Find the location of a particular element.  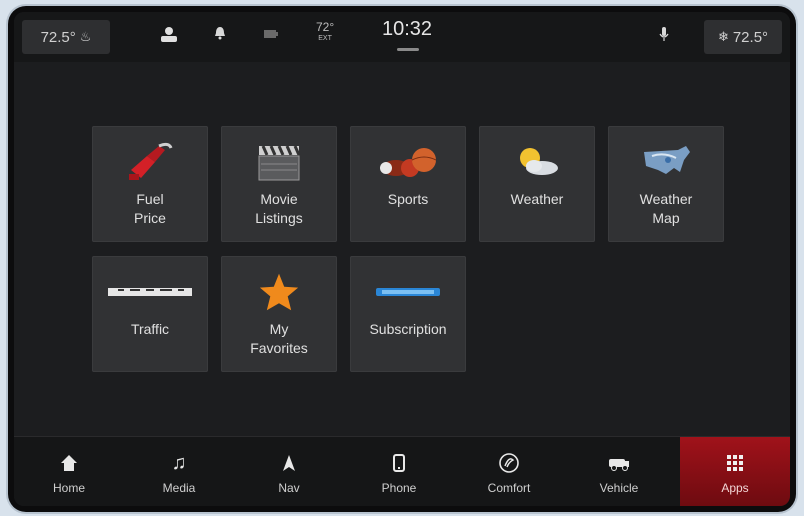

comfort-icon is located at coordinates (509, 463).